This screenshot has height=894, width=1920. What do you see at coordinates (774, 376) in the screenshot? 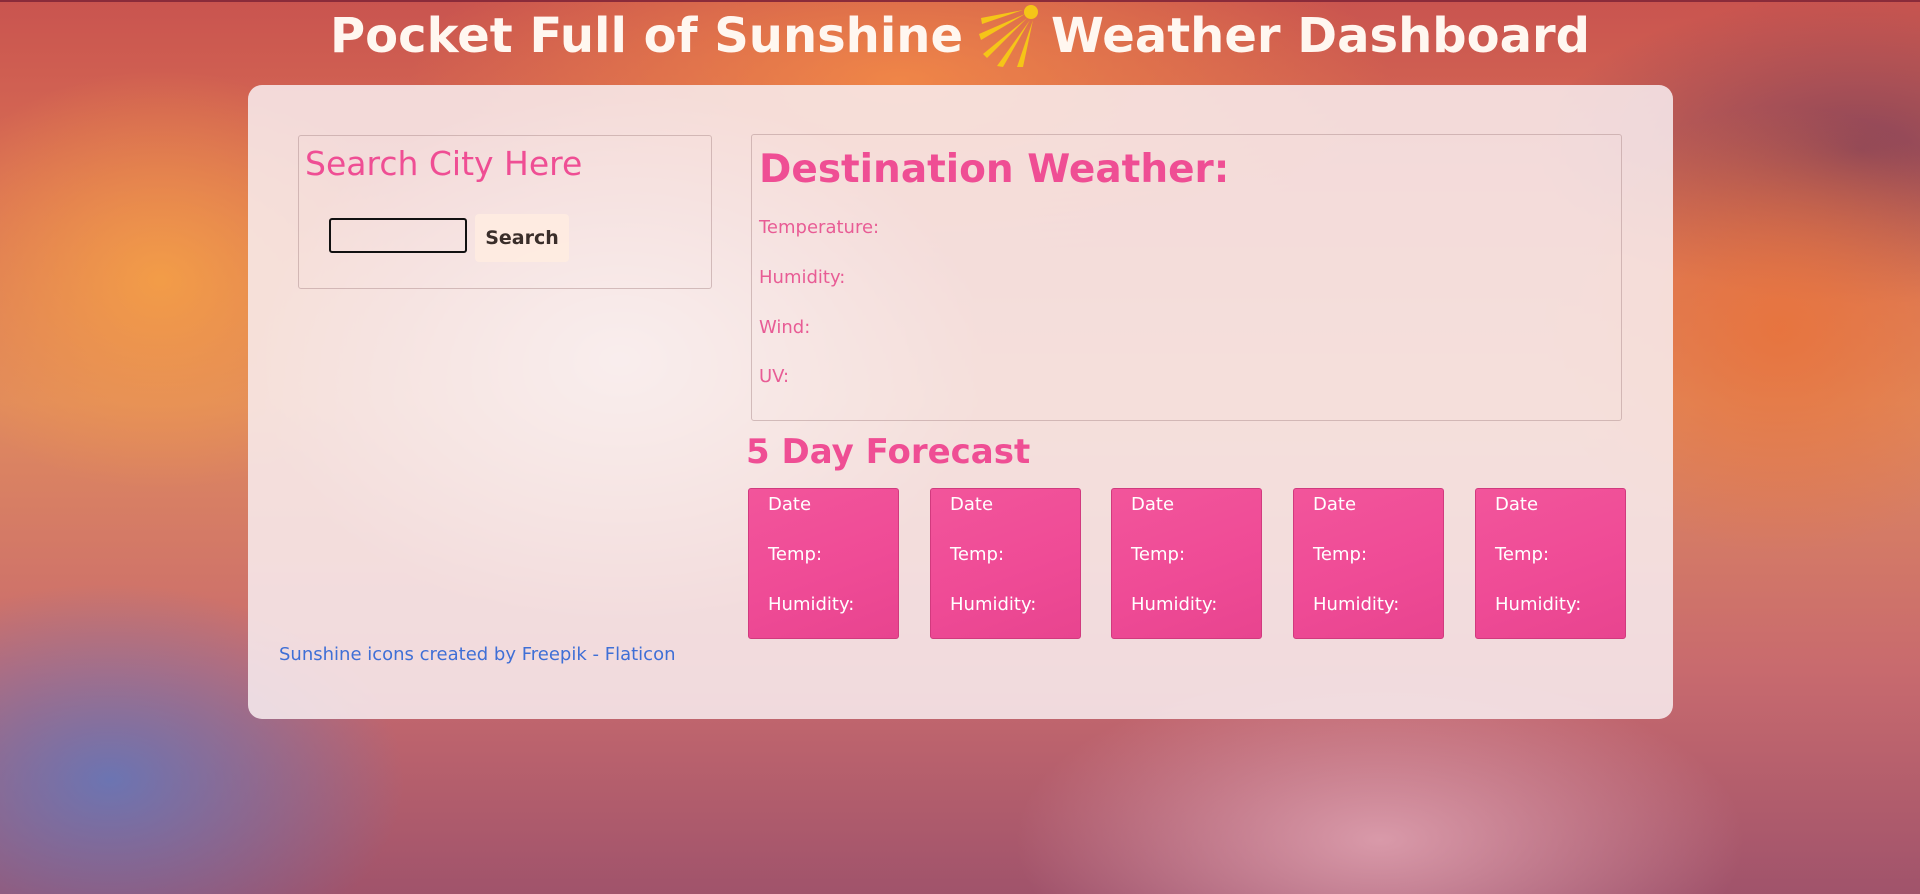
I see `uv-label: UV:` at bounding box center [774, 376].